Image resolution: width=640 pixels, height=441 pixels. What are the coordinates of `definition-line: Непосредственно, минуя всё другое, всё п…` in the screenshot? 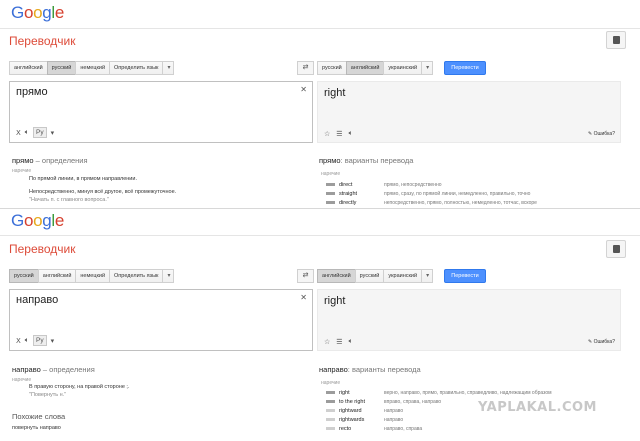 It's located at (103, 192).